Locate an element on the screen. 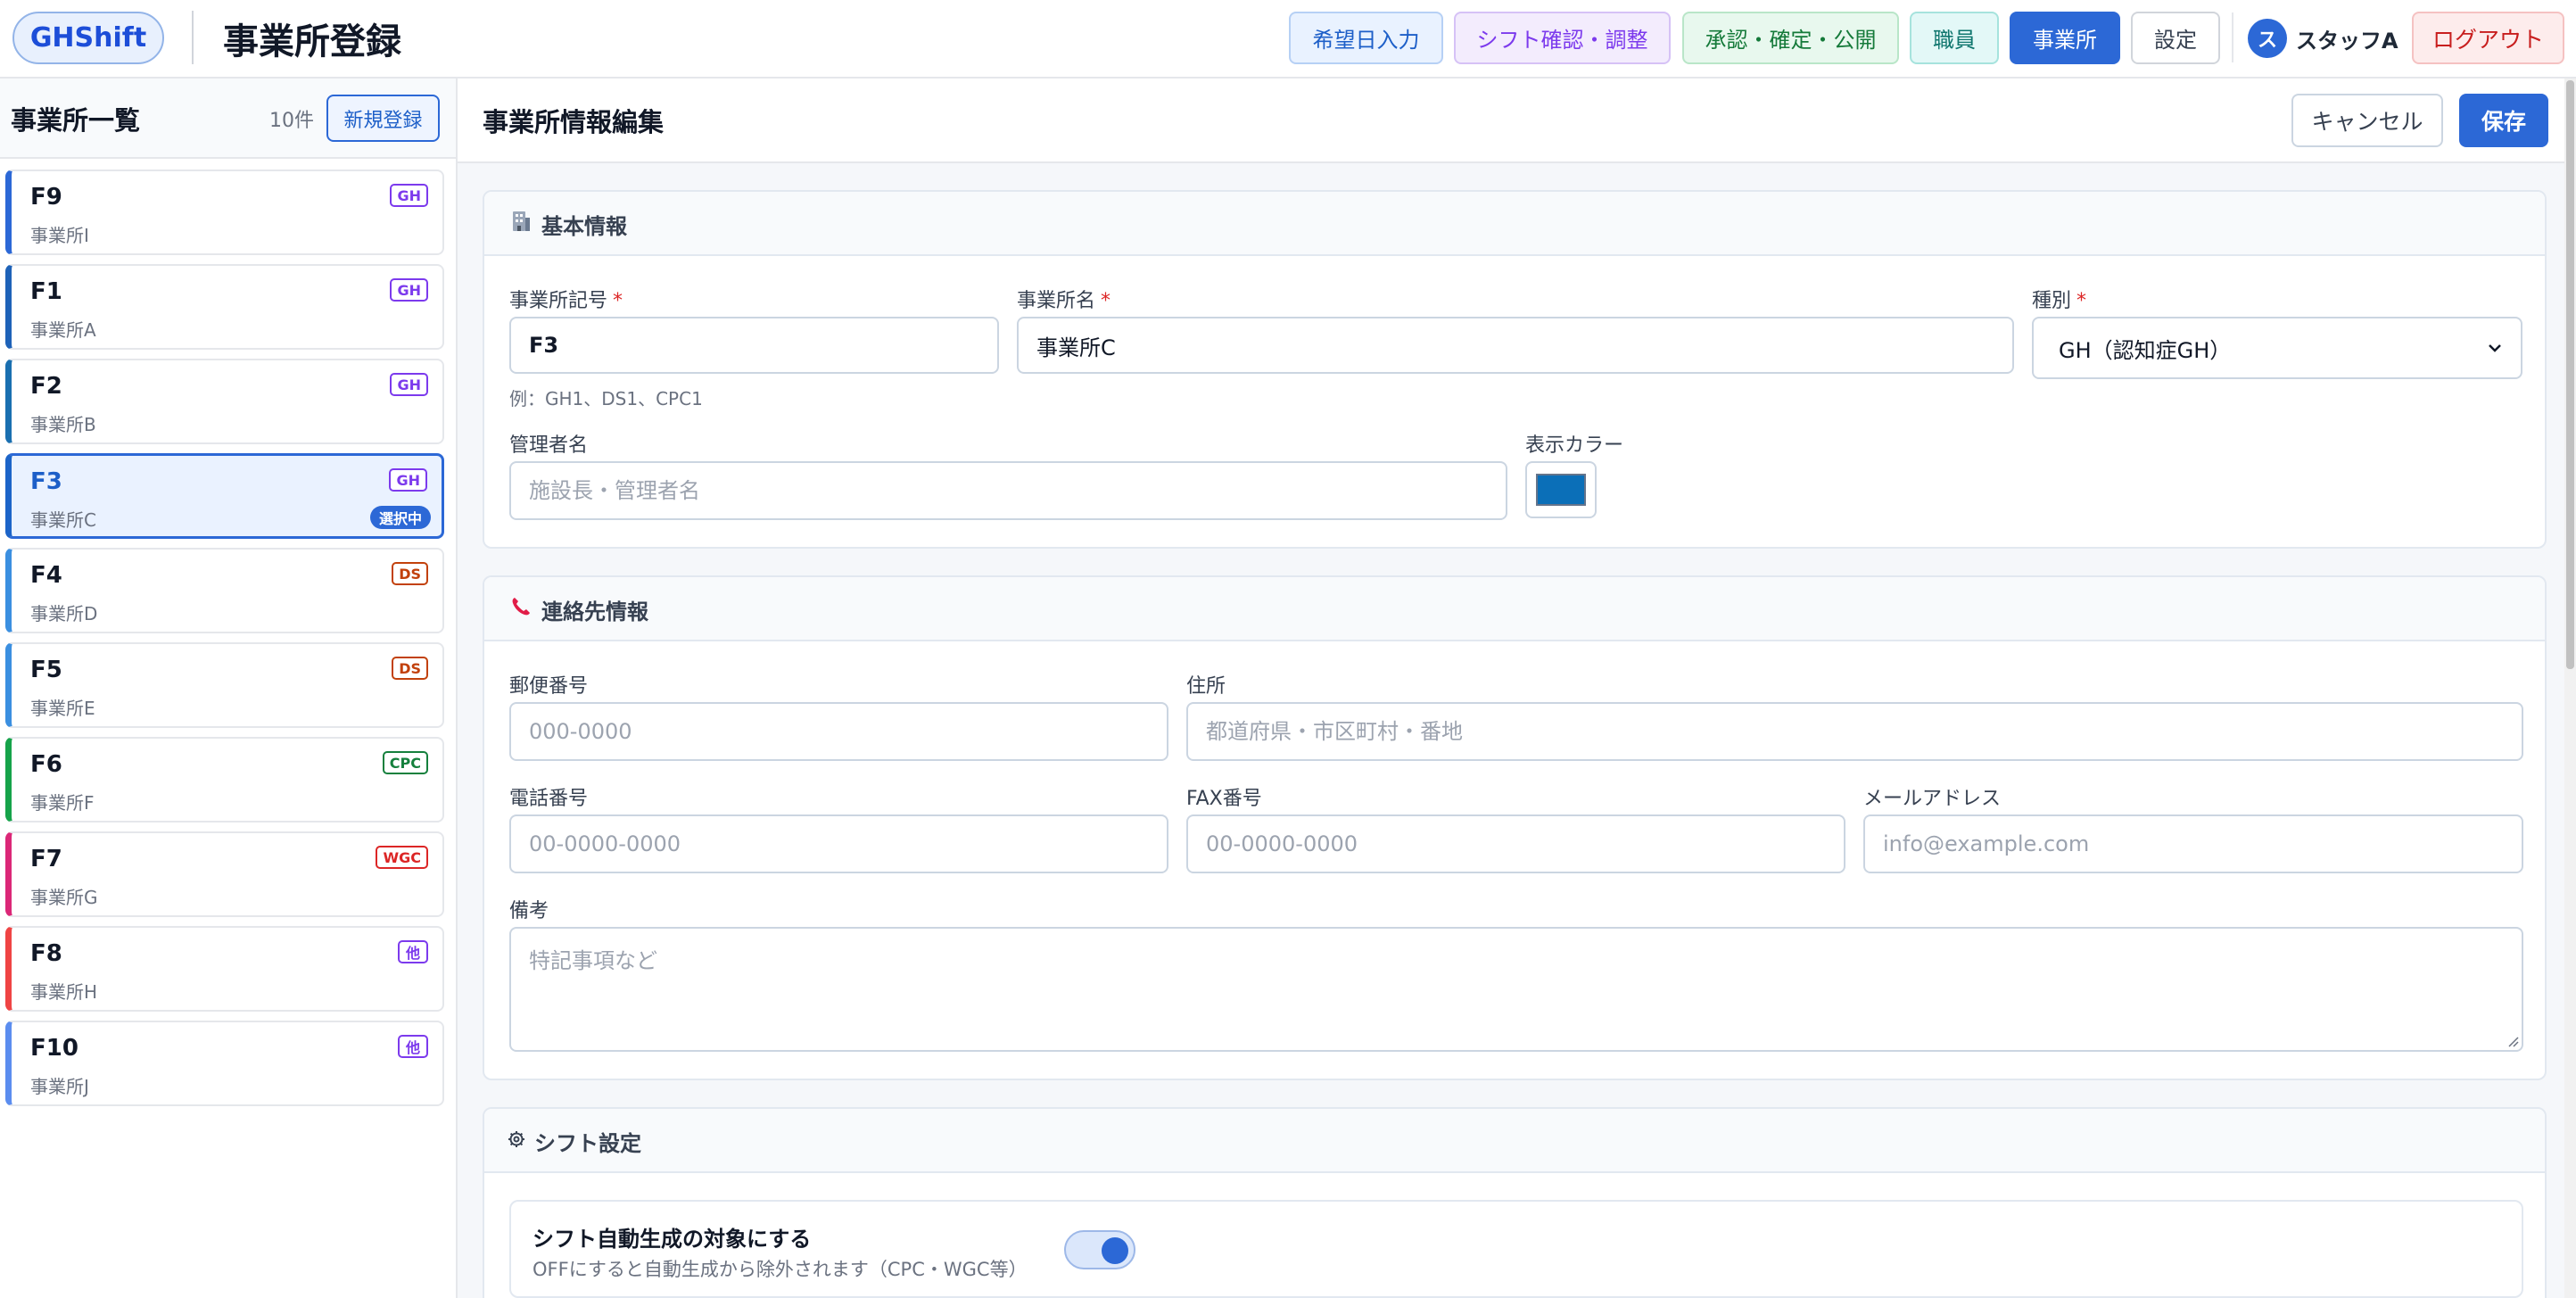  facility-name: 事業所A is located at coordinates (63, 330).